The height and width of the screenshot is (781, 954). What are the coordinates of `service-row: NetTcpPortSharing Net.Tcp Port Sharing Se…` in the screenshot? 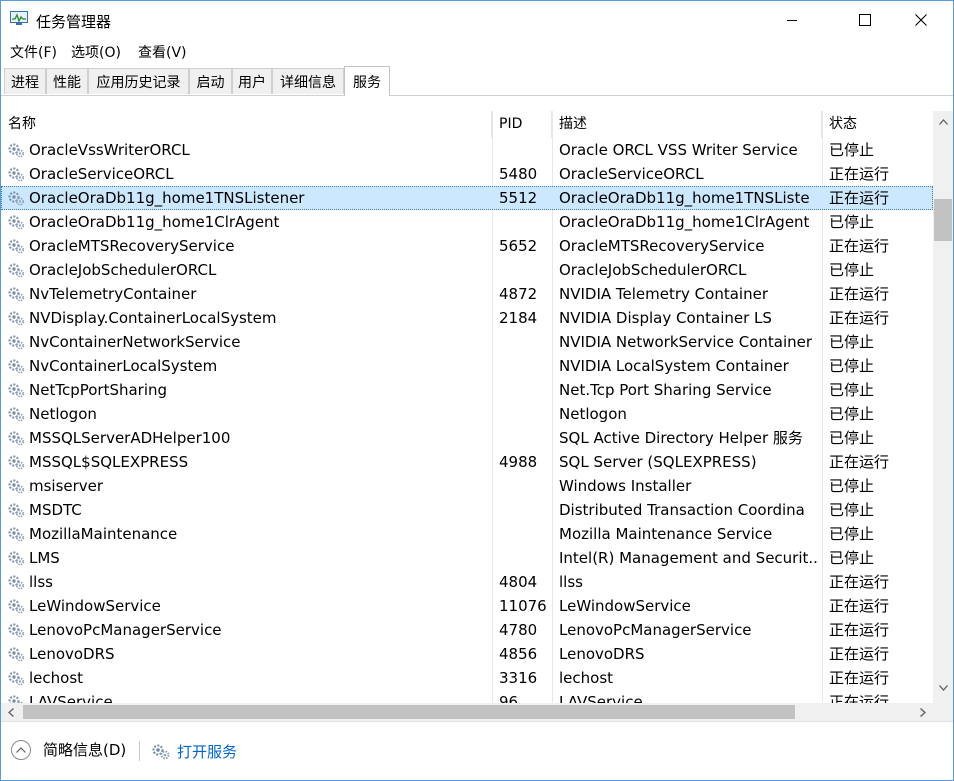 It's located at (467, 390).